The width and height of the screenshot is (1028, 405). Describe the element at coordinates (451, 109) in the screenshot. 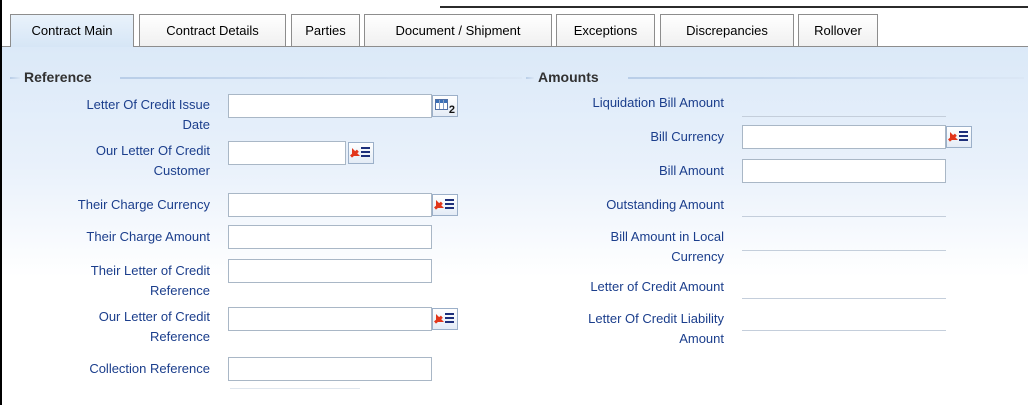

I see `calendar-badge: 2` at that location.